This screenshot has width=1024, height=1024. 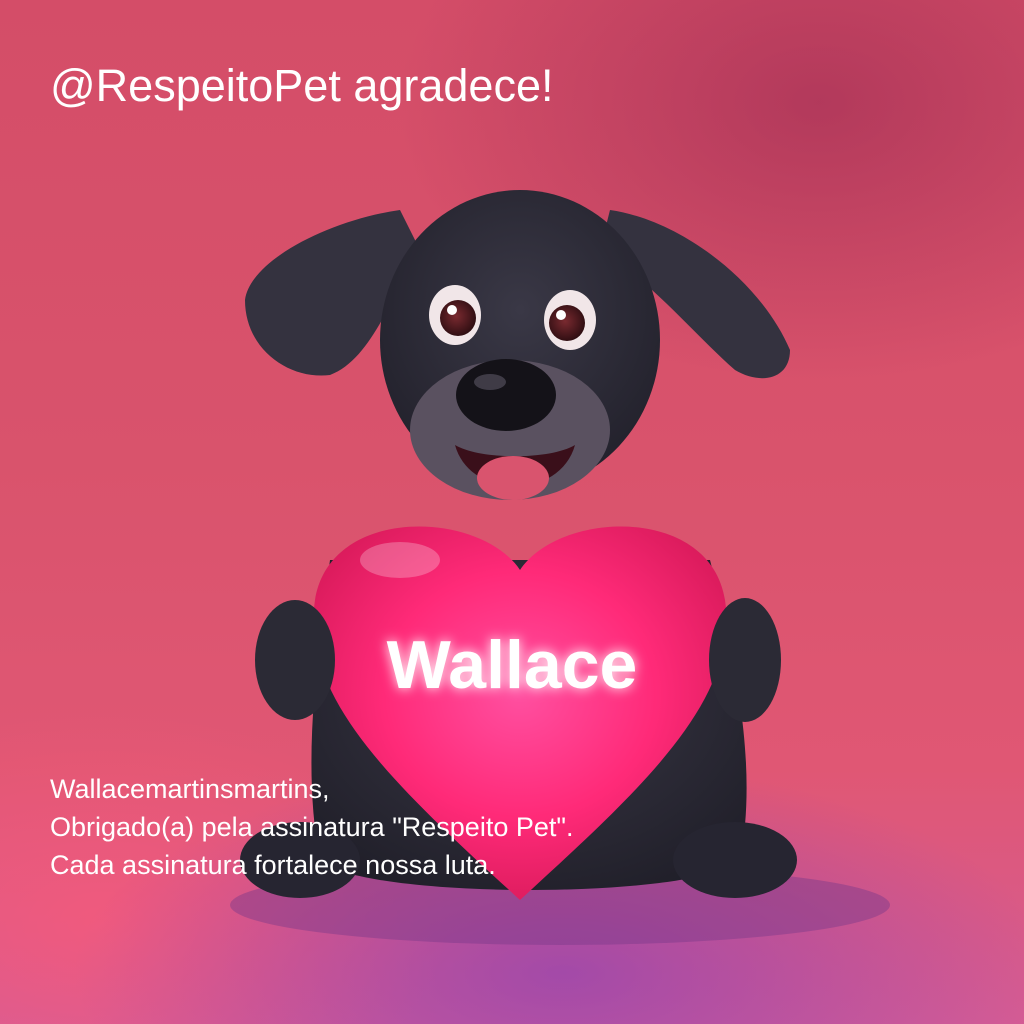 I want to click on dog-tongue, so click(x=513, y=478).